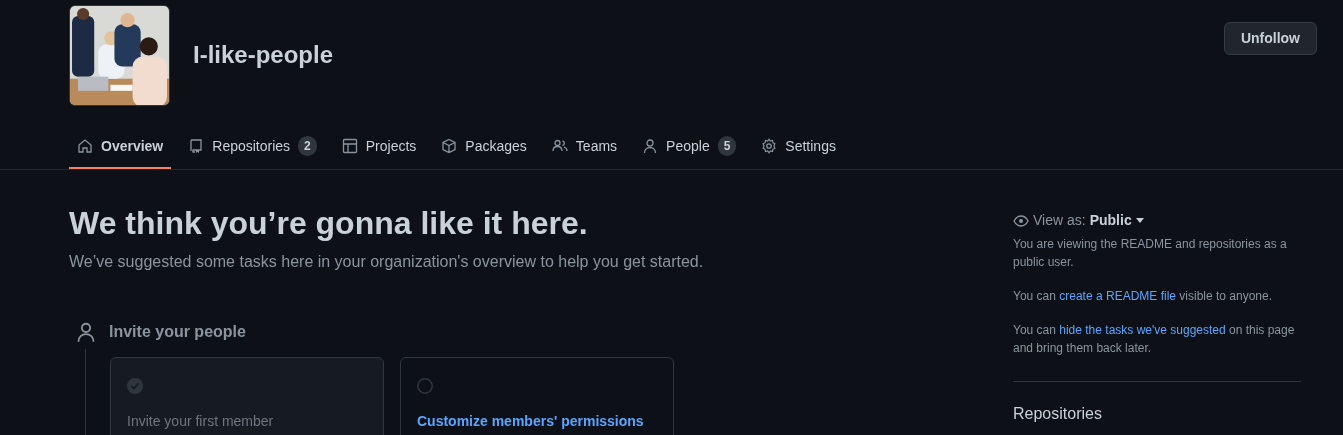  Describe the element at coordinates (1021, 220) in the screenshot. I see `eye-icon` at that location.